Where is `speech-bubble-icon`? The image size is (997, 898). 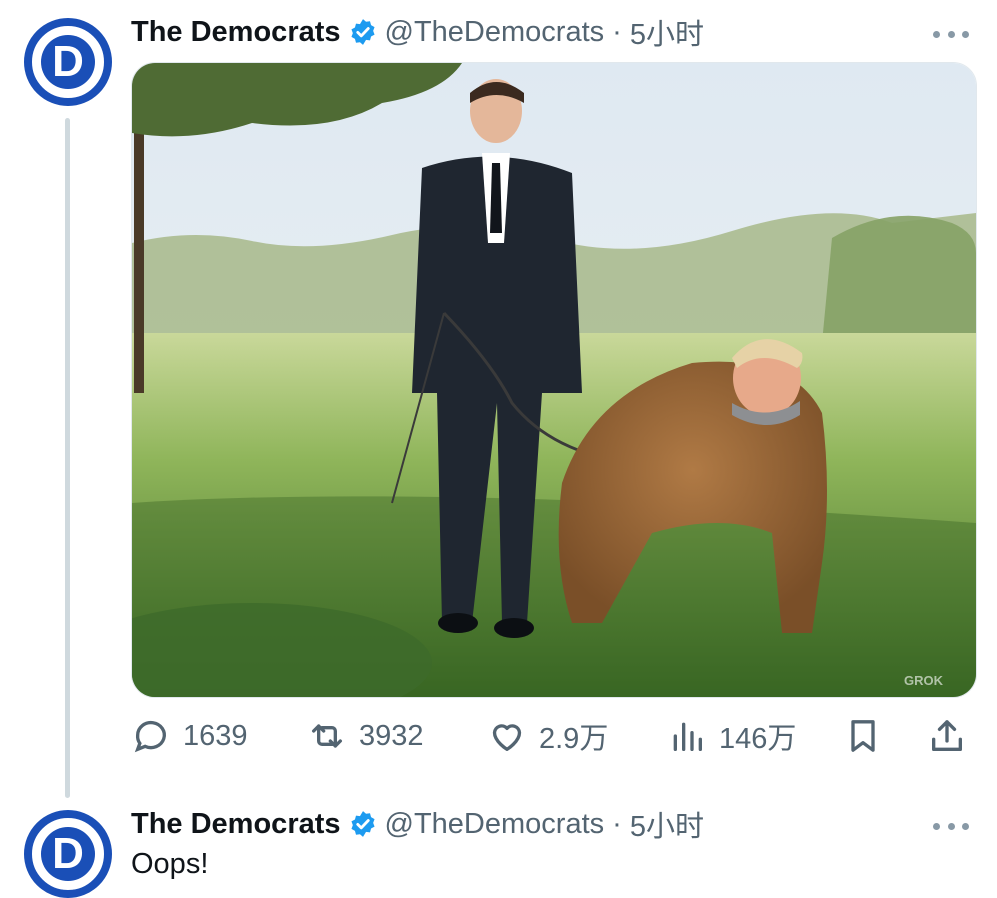
speech-bubble-icon is located at coordinates (150, 736).